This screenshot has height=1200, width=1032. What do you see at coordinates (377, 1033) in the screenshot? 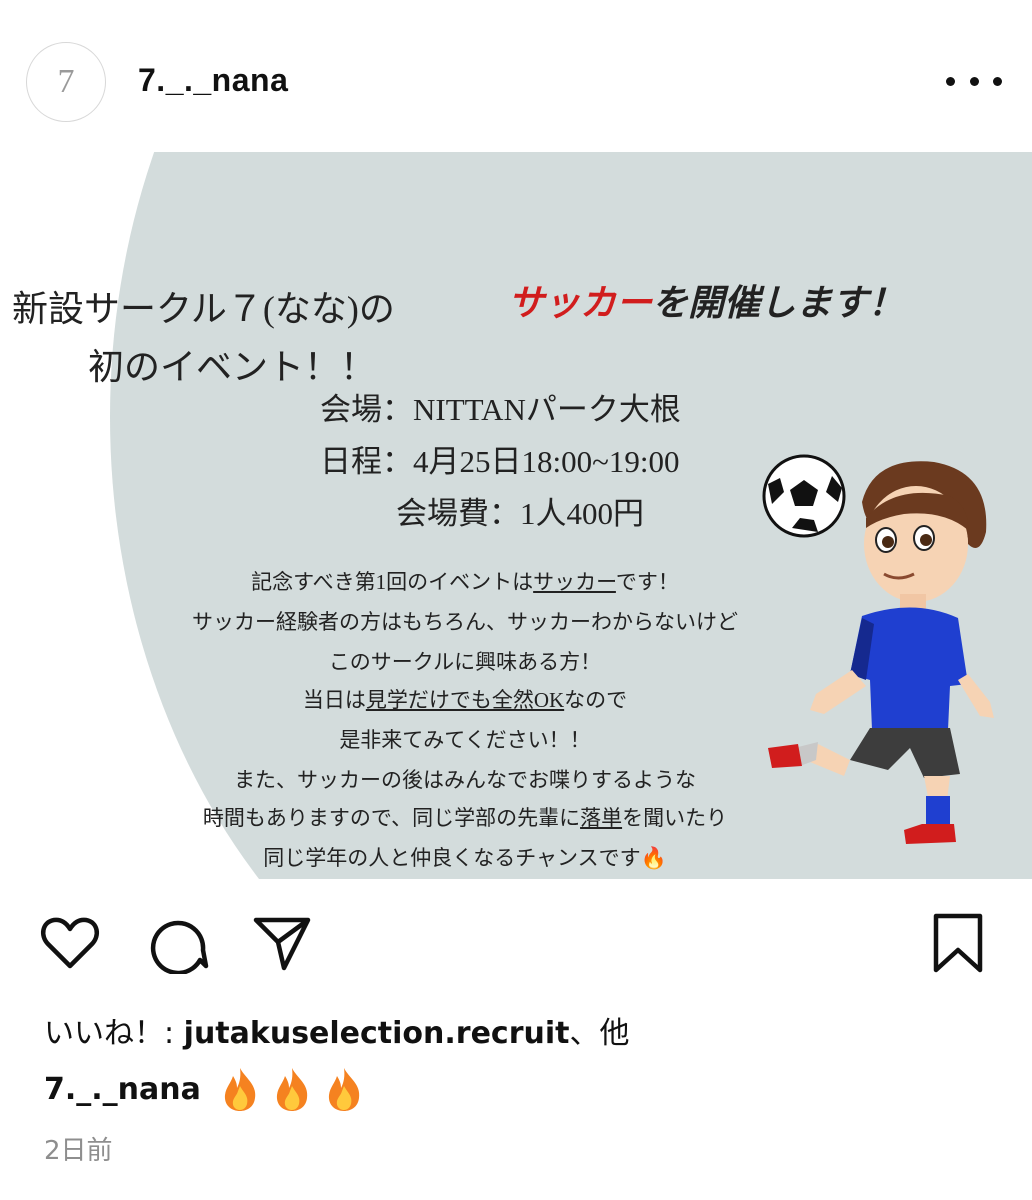
I see `liker-username: jutakuselection.recruit` at bounding box center [377, 1033].